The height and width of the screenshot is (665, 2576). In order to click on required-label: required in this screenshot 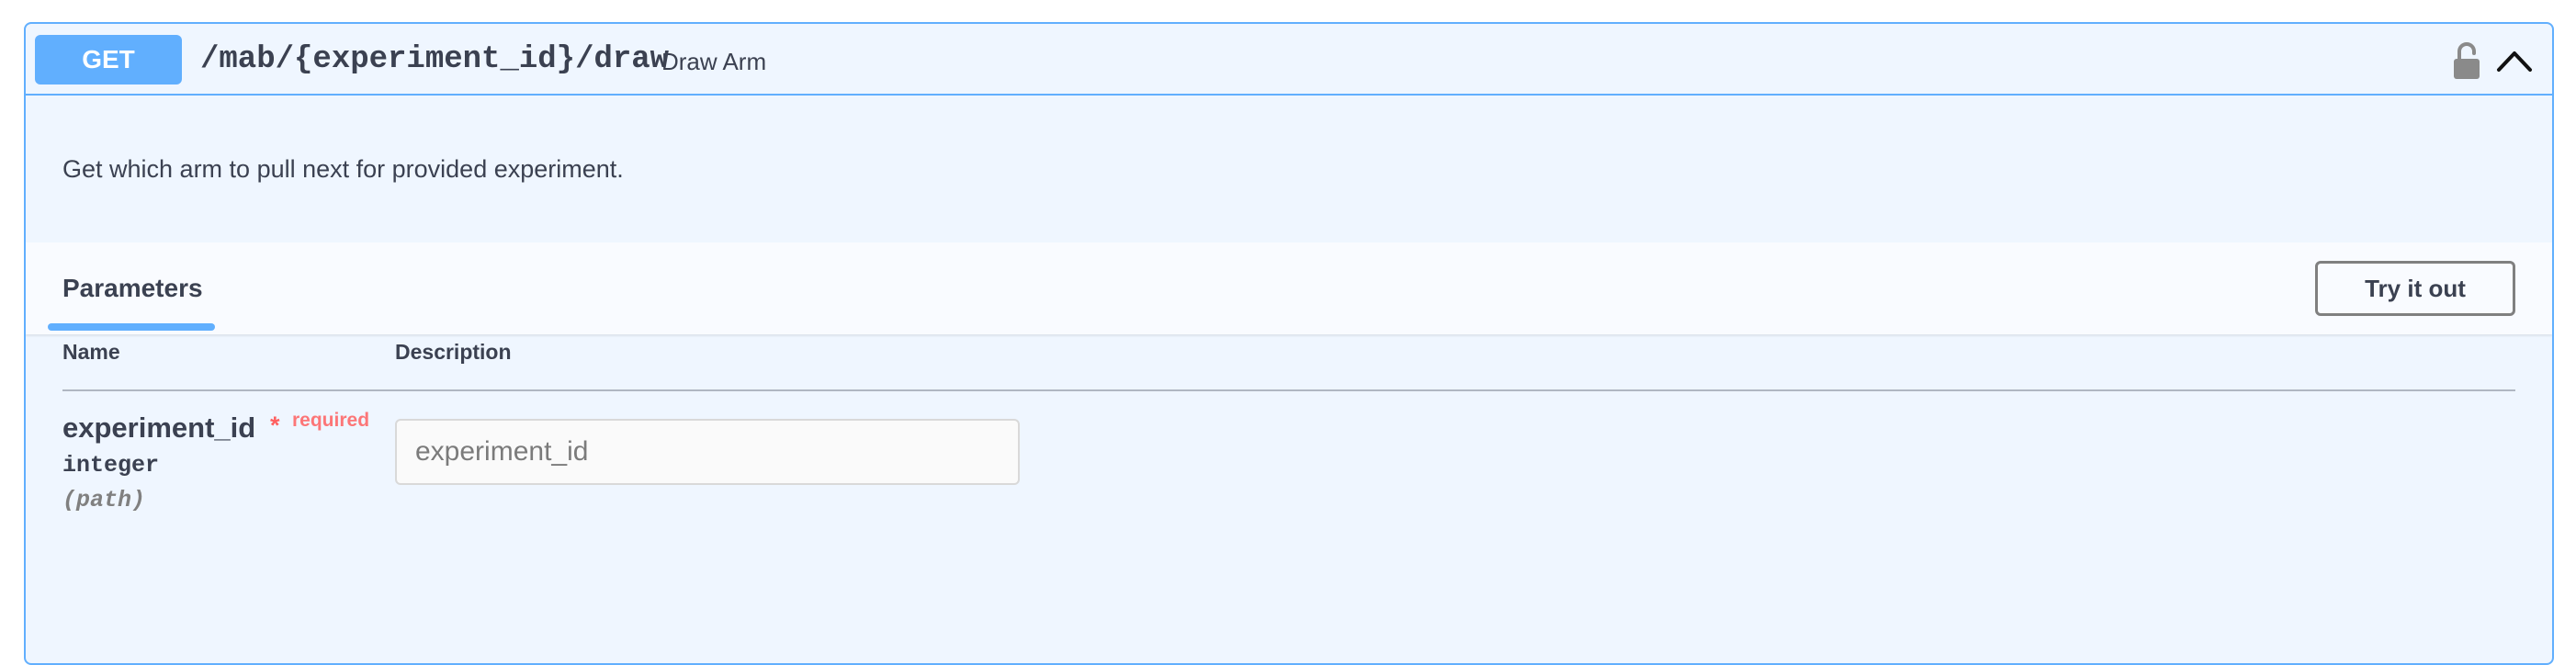, I will do `click(331, 420)`.